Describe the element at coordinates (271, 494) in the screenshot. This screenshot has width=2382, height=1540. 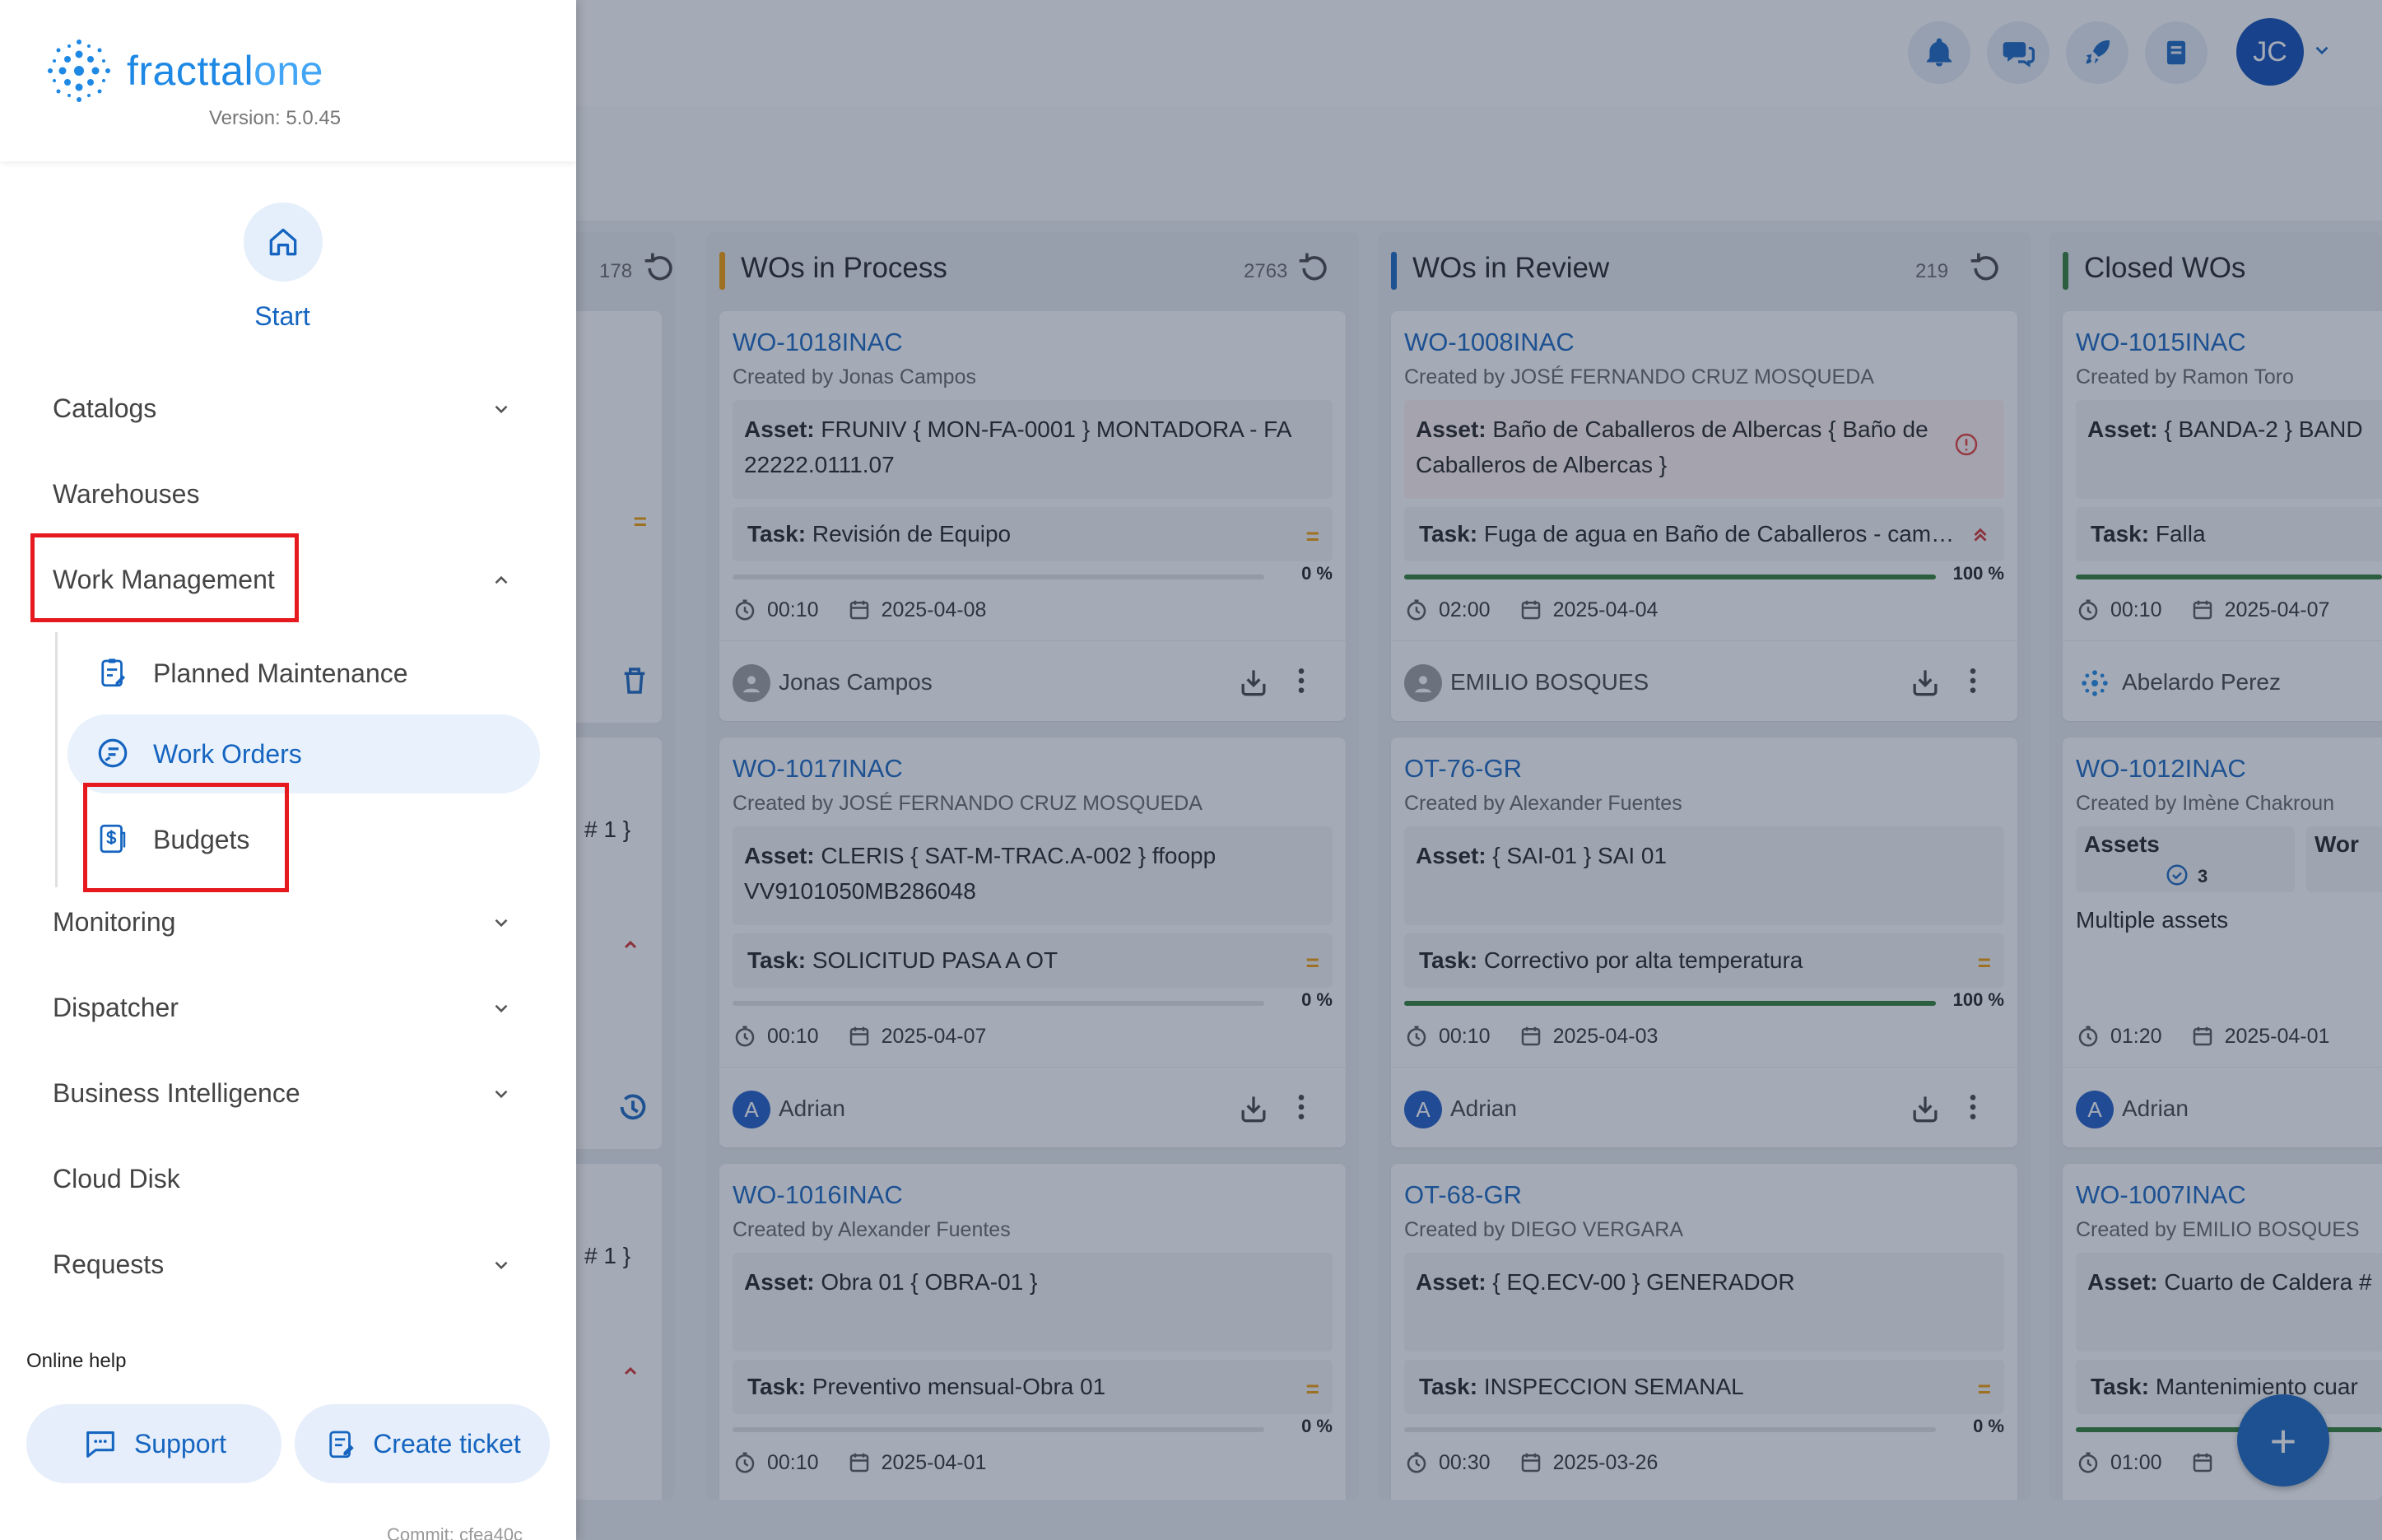
I see `sidebar-item-warehouses: Warehouses` at that location.